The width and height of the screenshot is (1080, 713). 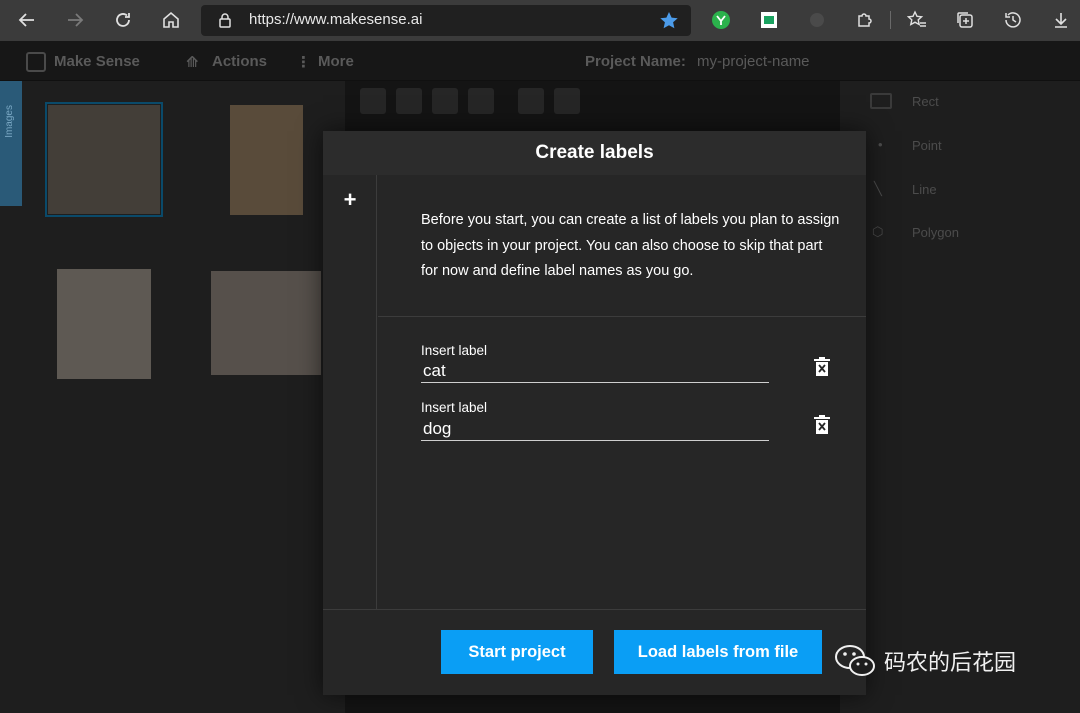 What do you see at coordinates (171, 20) in the screenshot?
I see `home-icon` at bounding box center [171, 20].